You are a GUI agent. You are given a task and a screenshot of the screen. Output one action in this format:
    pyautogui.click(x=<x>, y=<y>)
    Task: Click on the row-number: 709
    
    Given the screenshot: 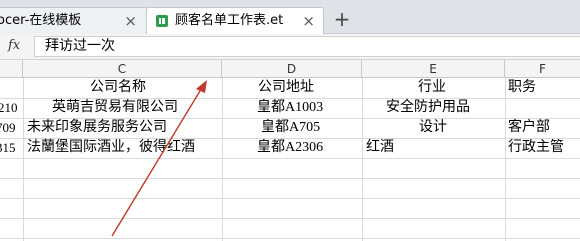 What is the action you would take?
    pyautogui.click(x=9, y=128)
    